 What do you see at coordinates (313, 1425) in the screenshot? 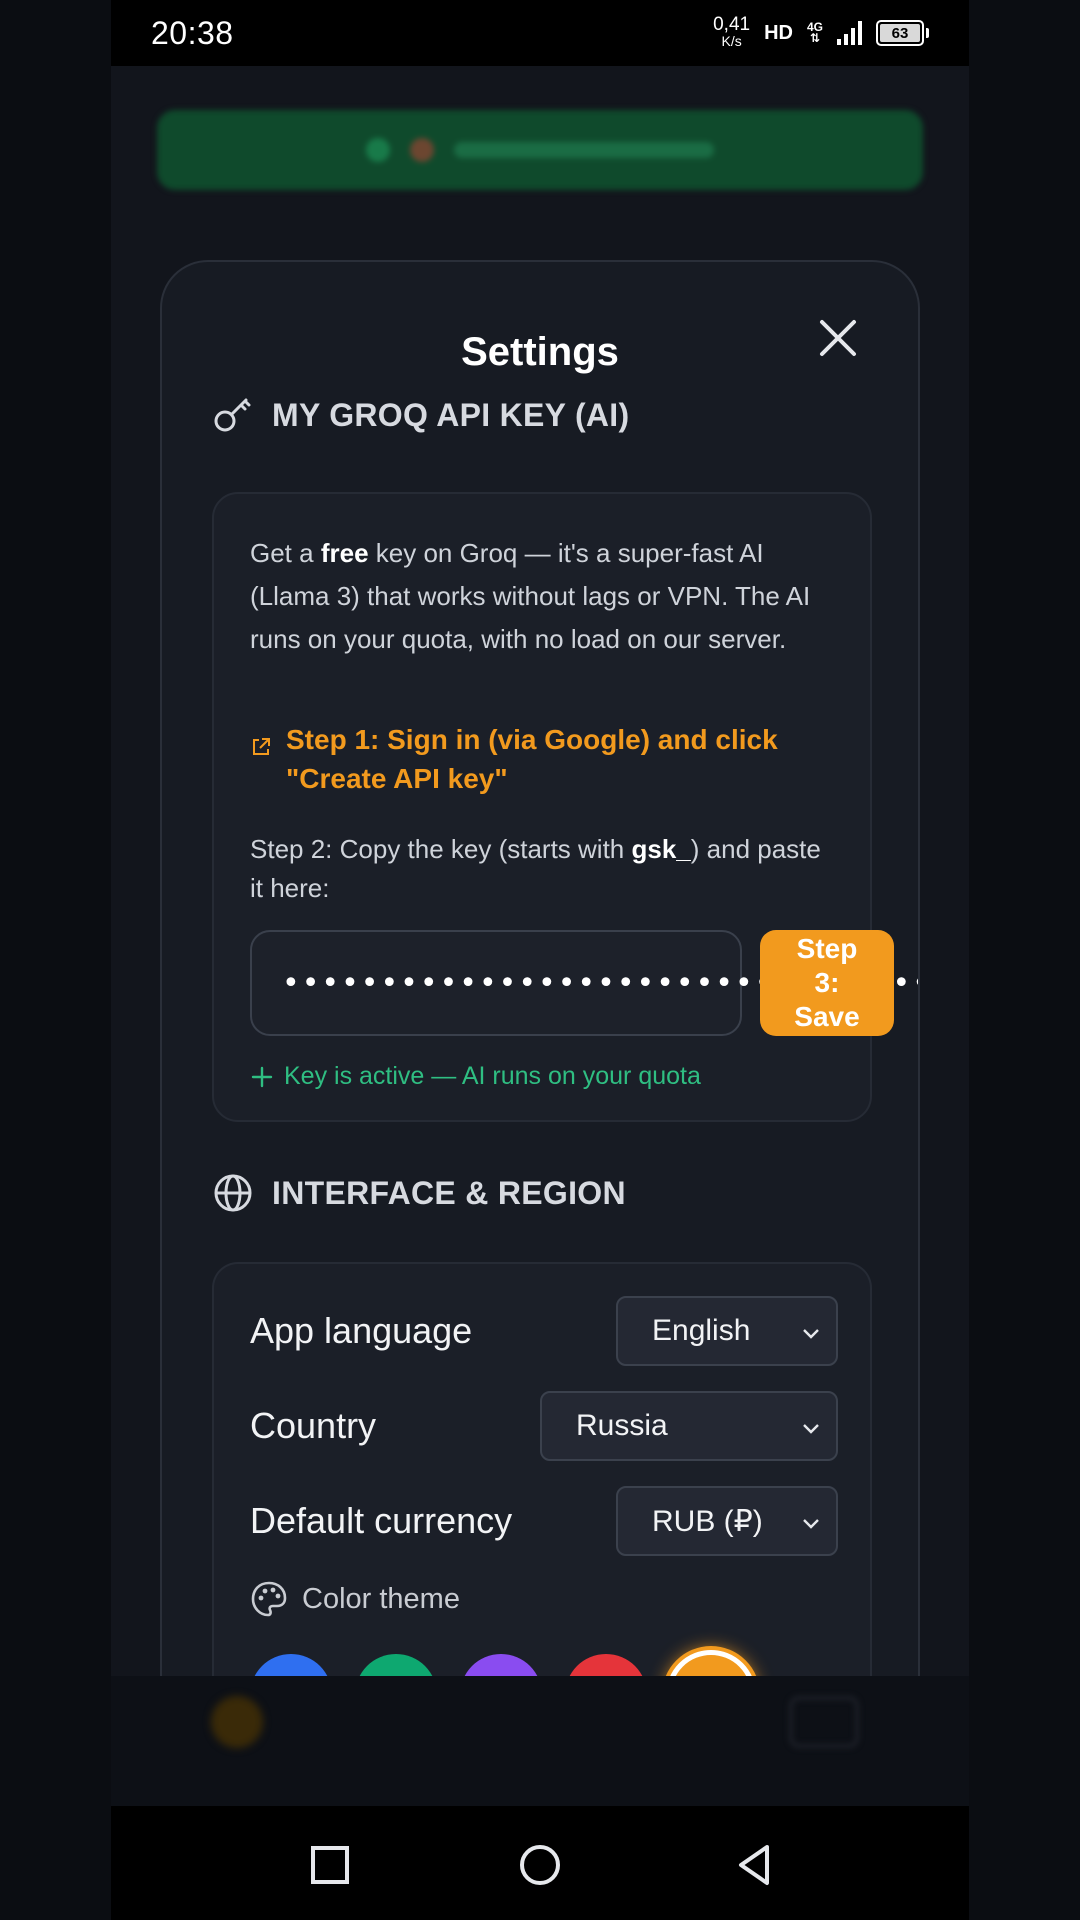
I see `country-label: Country` at bounding box center [313, 1425].